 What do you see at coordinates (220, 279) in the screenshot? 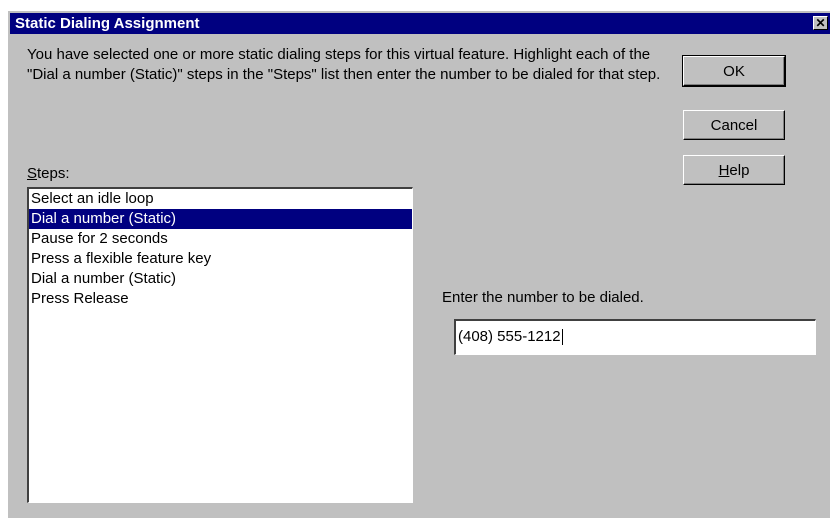
I see `list-item: Dial a number (Static)` at bounding box center [220, 279].